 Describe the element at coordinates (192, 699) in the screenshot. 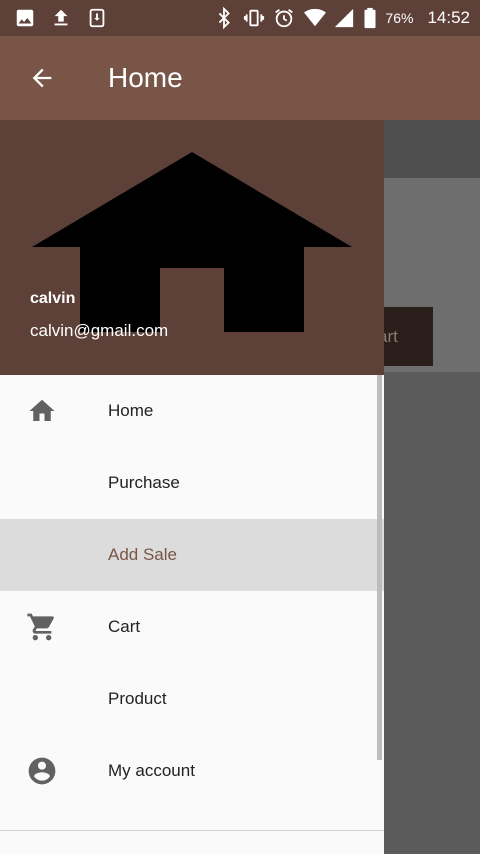

I see `menu-item-product: Product` at that location.